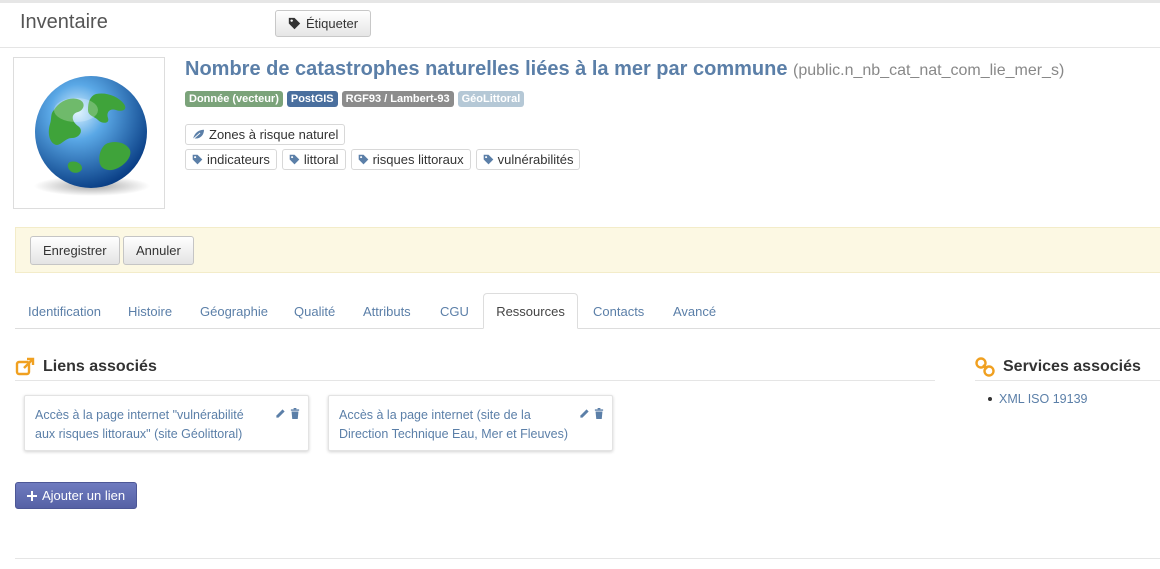  What do you see at coordinates (198, 134) in the screenshot?
I see `leaf-icon` at bounding box center [198, 134].